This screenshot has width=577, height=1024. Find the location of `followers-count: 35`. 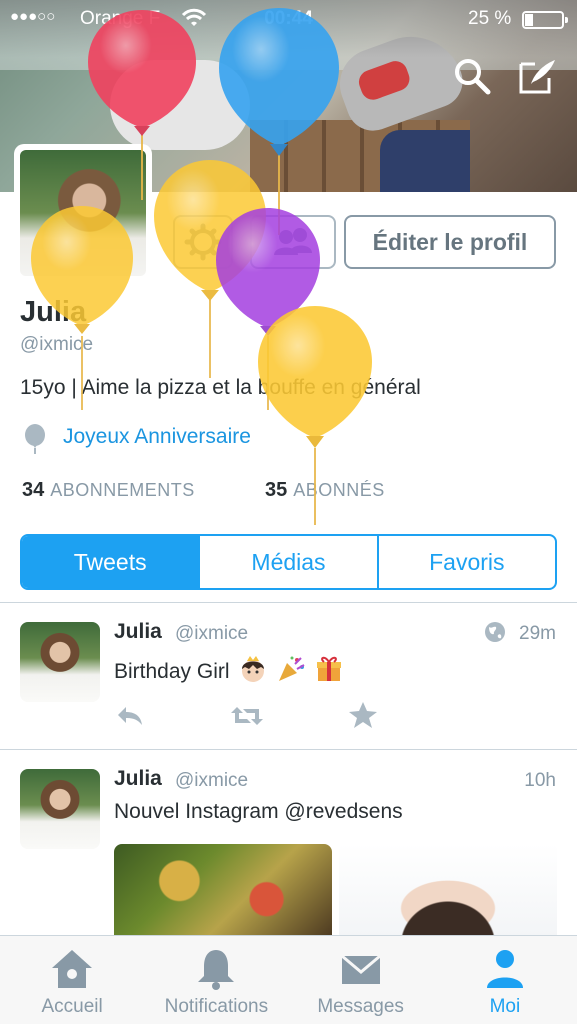

followers-count: 35 is located at coordinates (276, 490).